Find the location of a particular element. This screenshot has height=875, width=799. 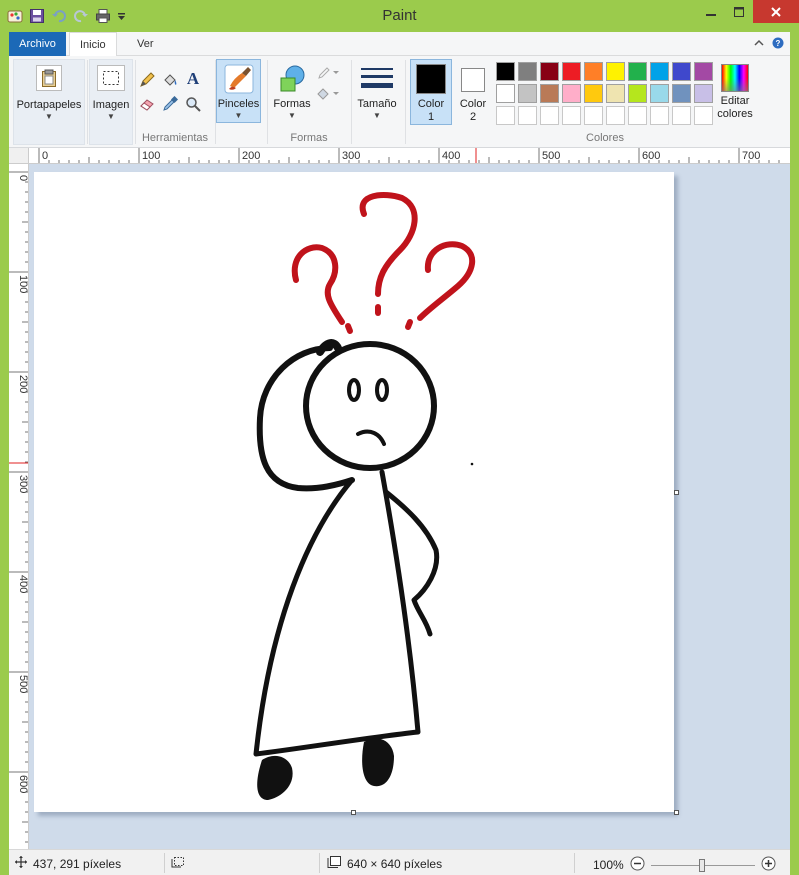

resize-handle-bottom is located at coordinates (353, 812).